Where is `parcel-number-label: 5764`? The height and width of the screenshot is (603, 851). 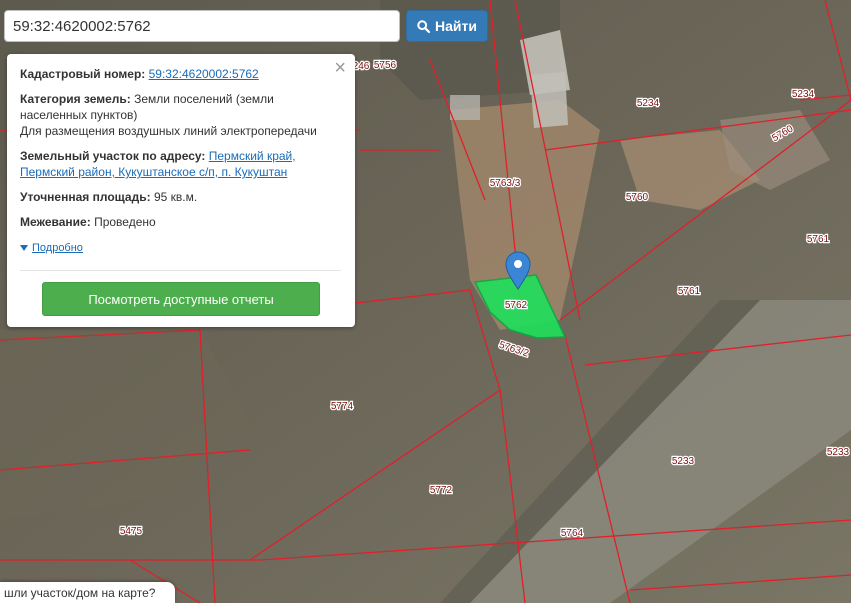 parcel-number-label: 5764 is located at coordinates (572, 533).